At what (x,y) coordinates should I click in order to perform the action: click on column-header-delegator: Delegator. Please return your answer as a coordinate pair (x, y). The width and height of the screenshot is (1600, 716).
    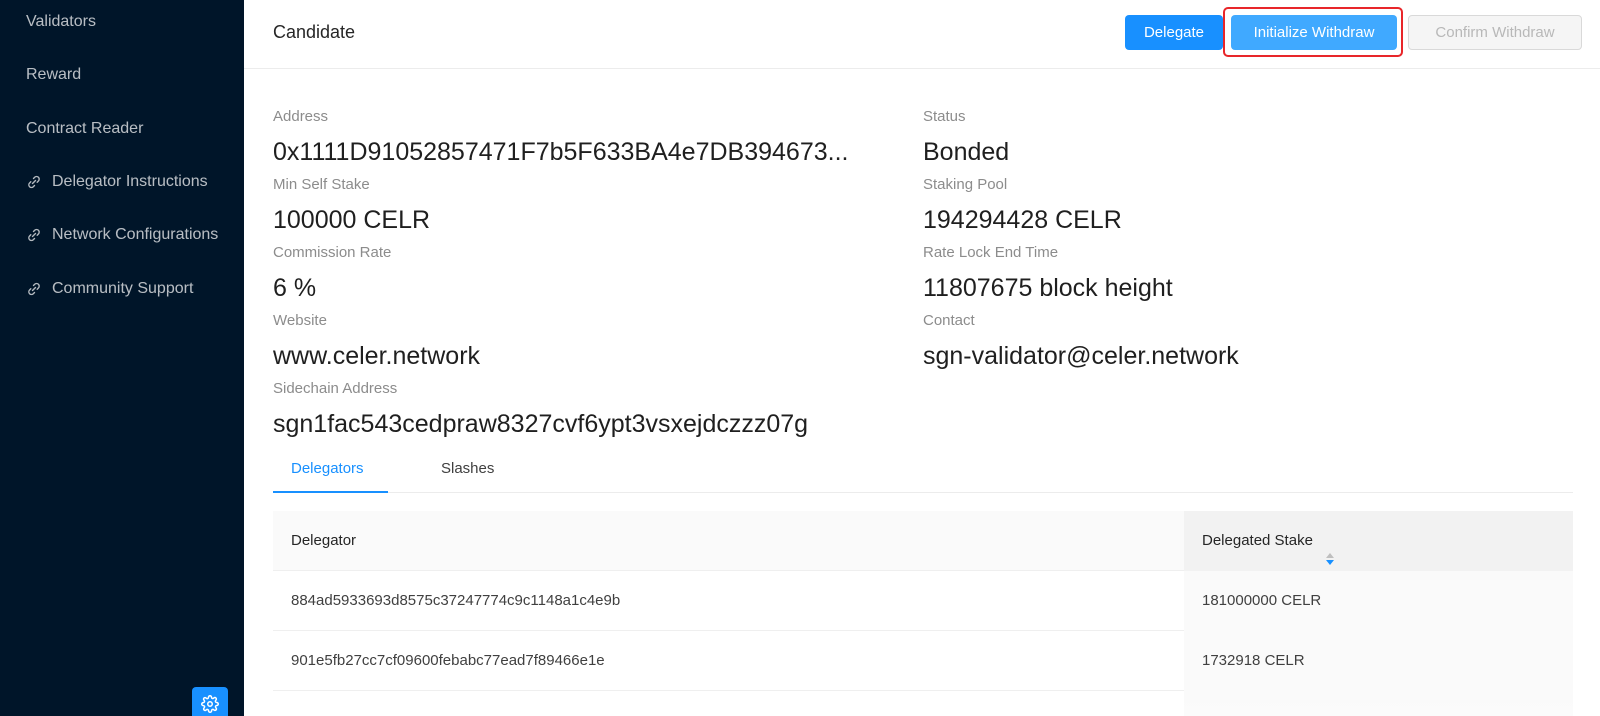
    Looking at the image, I should click on (324, 540).